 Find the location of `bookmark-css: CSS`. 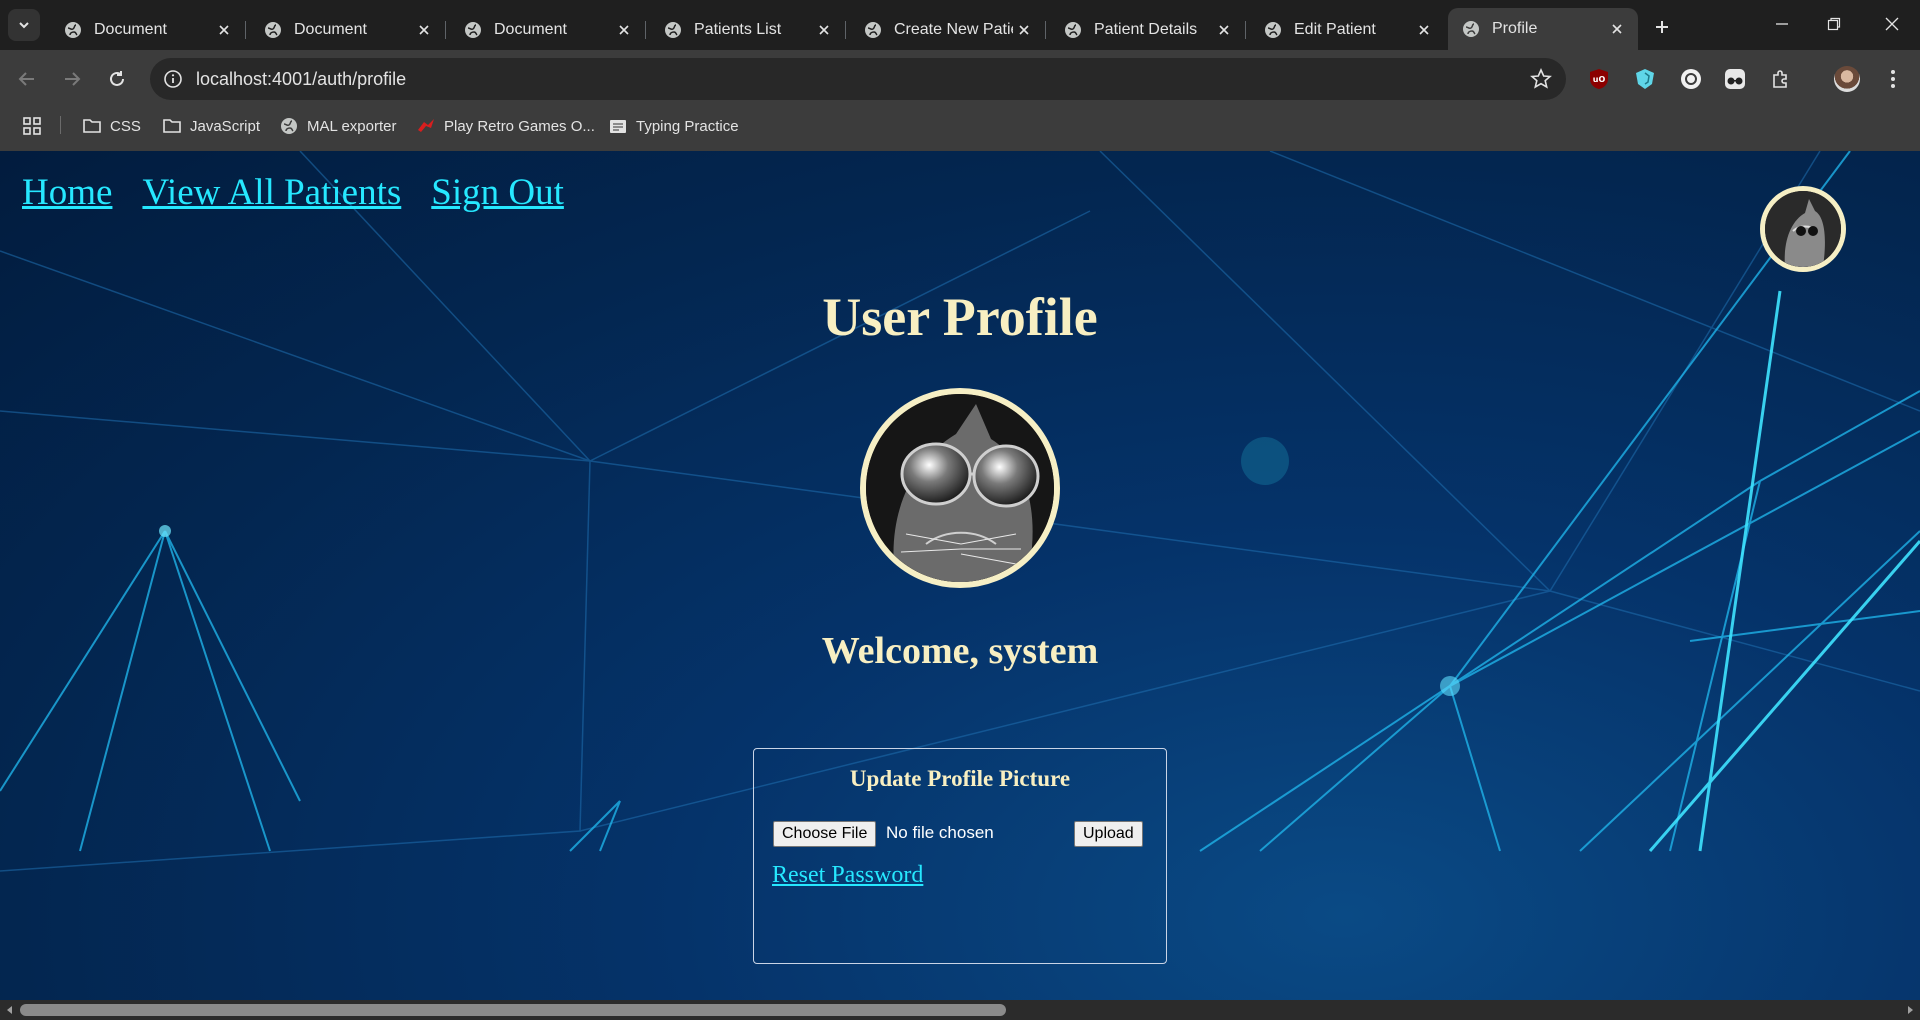

bookmark-css: CSS is located at coordinates (111, 126).